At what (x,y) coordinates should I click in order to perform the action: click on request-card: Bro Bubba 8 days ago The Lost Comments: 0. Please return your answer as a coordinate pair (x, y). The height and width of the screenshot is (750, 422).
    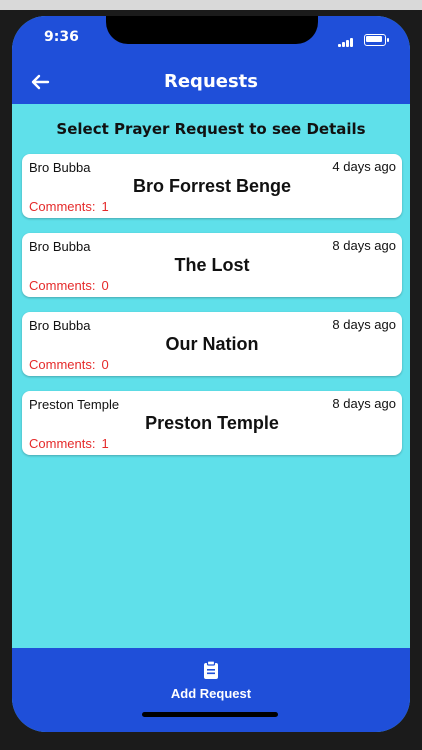
    Looking at the image, I should click on (212, 265).